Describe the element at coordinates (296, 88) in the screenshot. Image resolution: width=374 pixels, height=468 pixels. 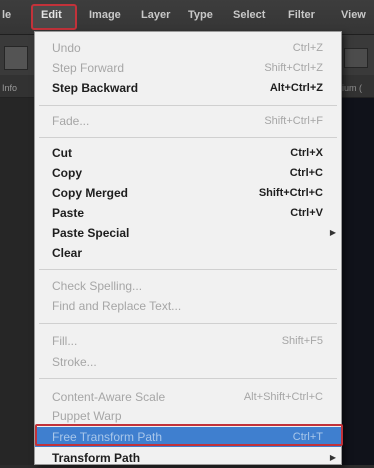
I see `menu-item-shortcut: Alt+Ctrl+Z` at that location.